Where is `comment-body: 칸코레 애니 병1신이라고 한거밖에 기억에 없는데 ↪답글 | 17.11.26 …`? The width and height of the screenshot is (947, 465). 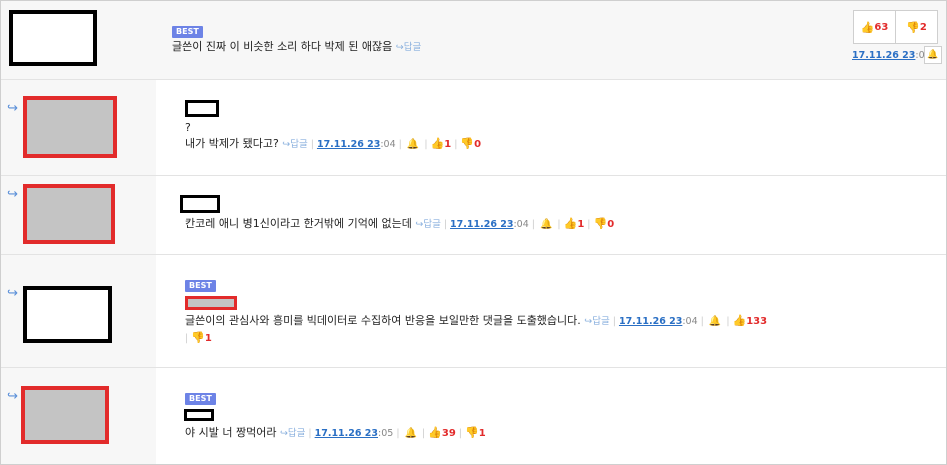
comment-body: 칸코레 애니 병1신이라고 한거밖에 기억에 없는데 ↪답글 | 17.11.26 … is located at coordinates (551, 215).